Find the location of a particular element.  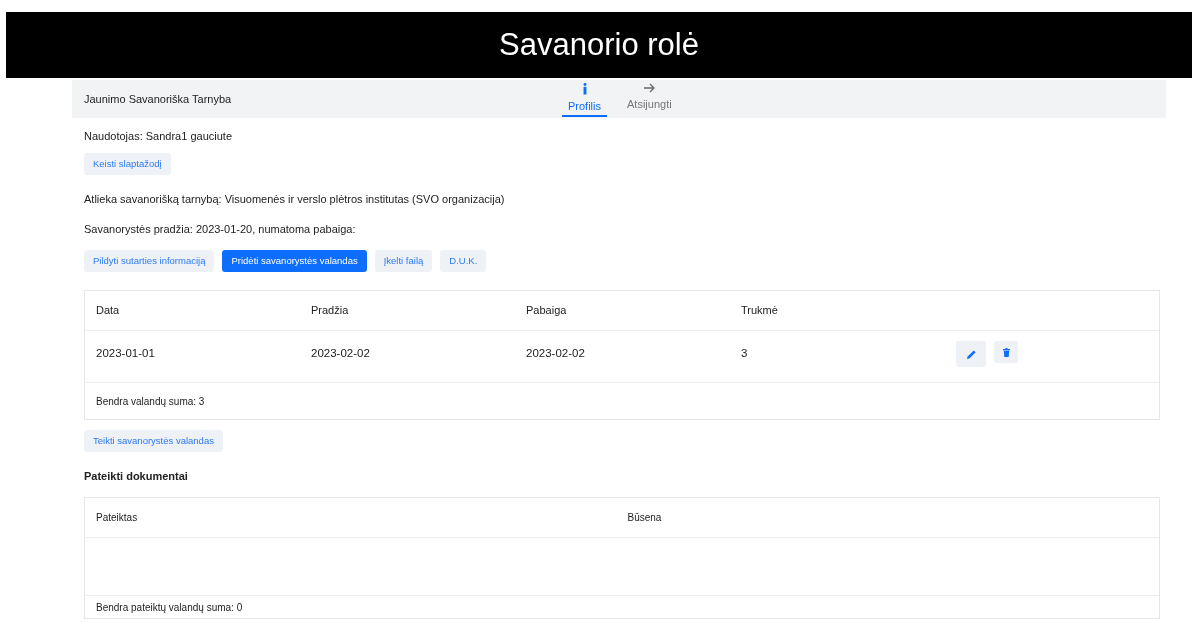

arrow-icon is located at coordinates (649, 88).